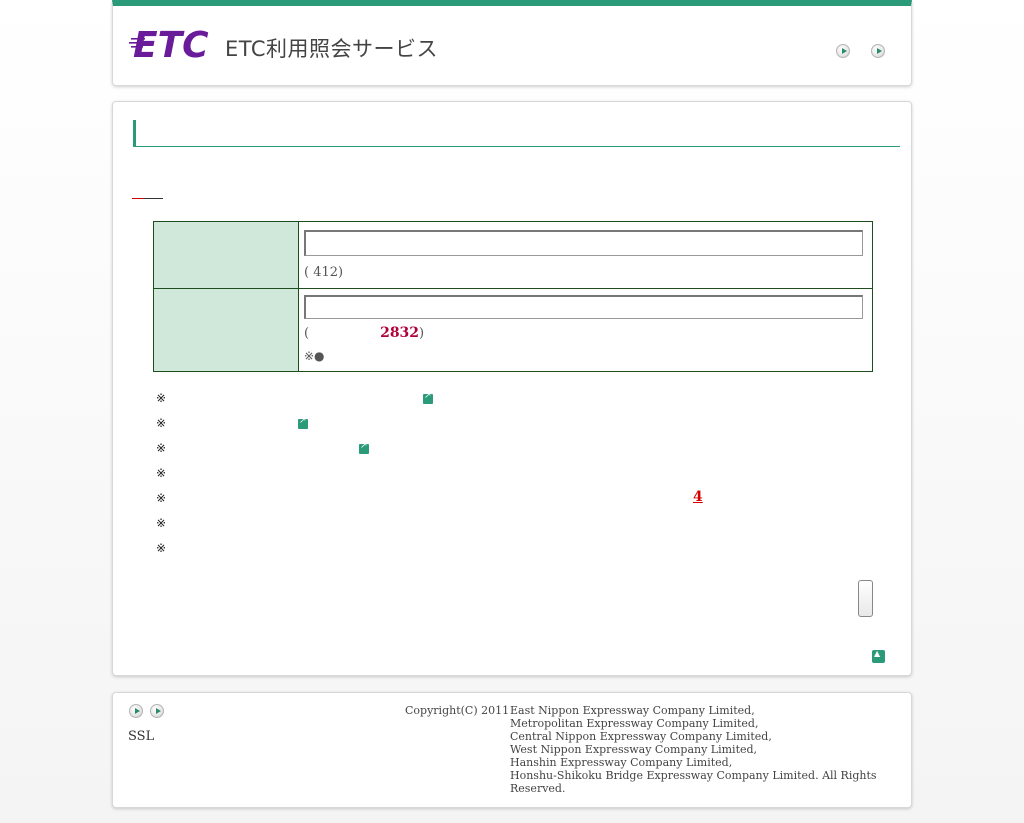 The height and width of the screenshot is (823, 1024). I want to click on password-hint: (2832), so click(364, 333).